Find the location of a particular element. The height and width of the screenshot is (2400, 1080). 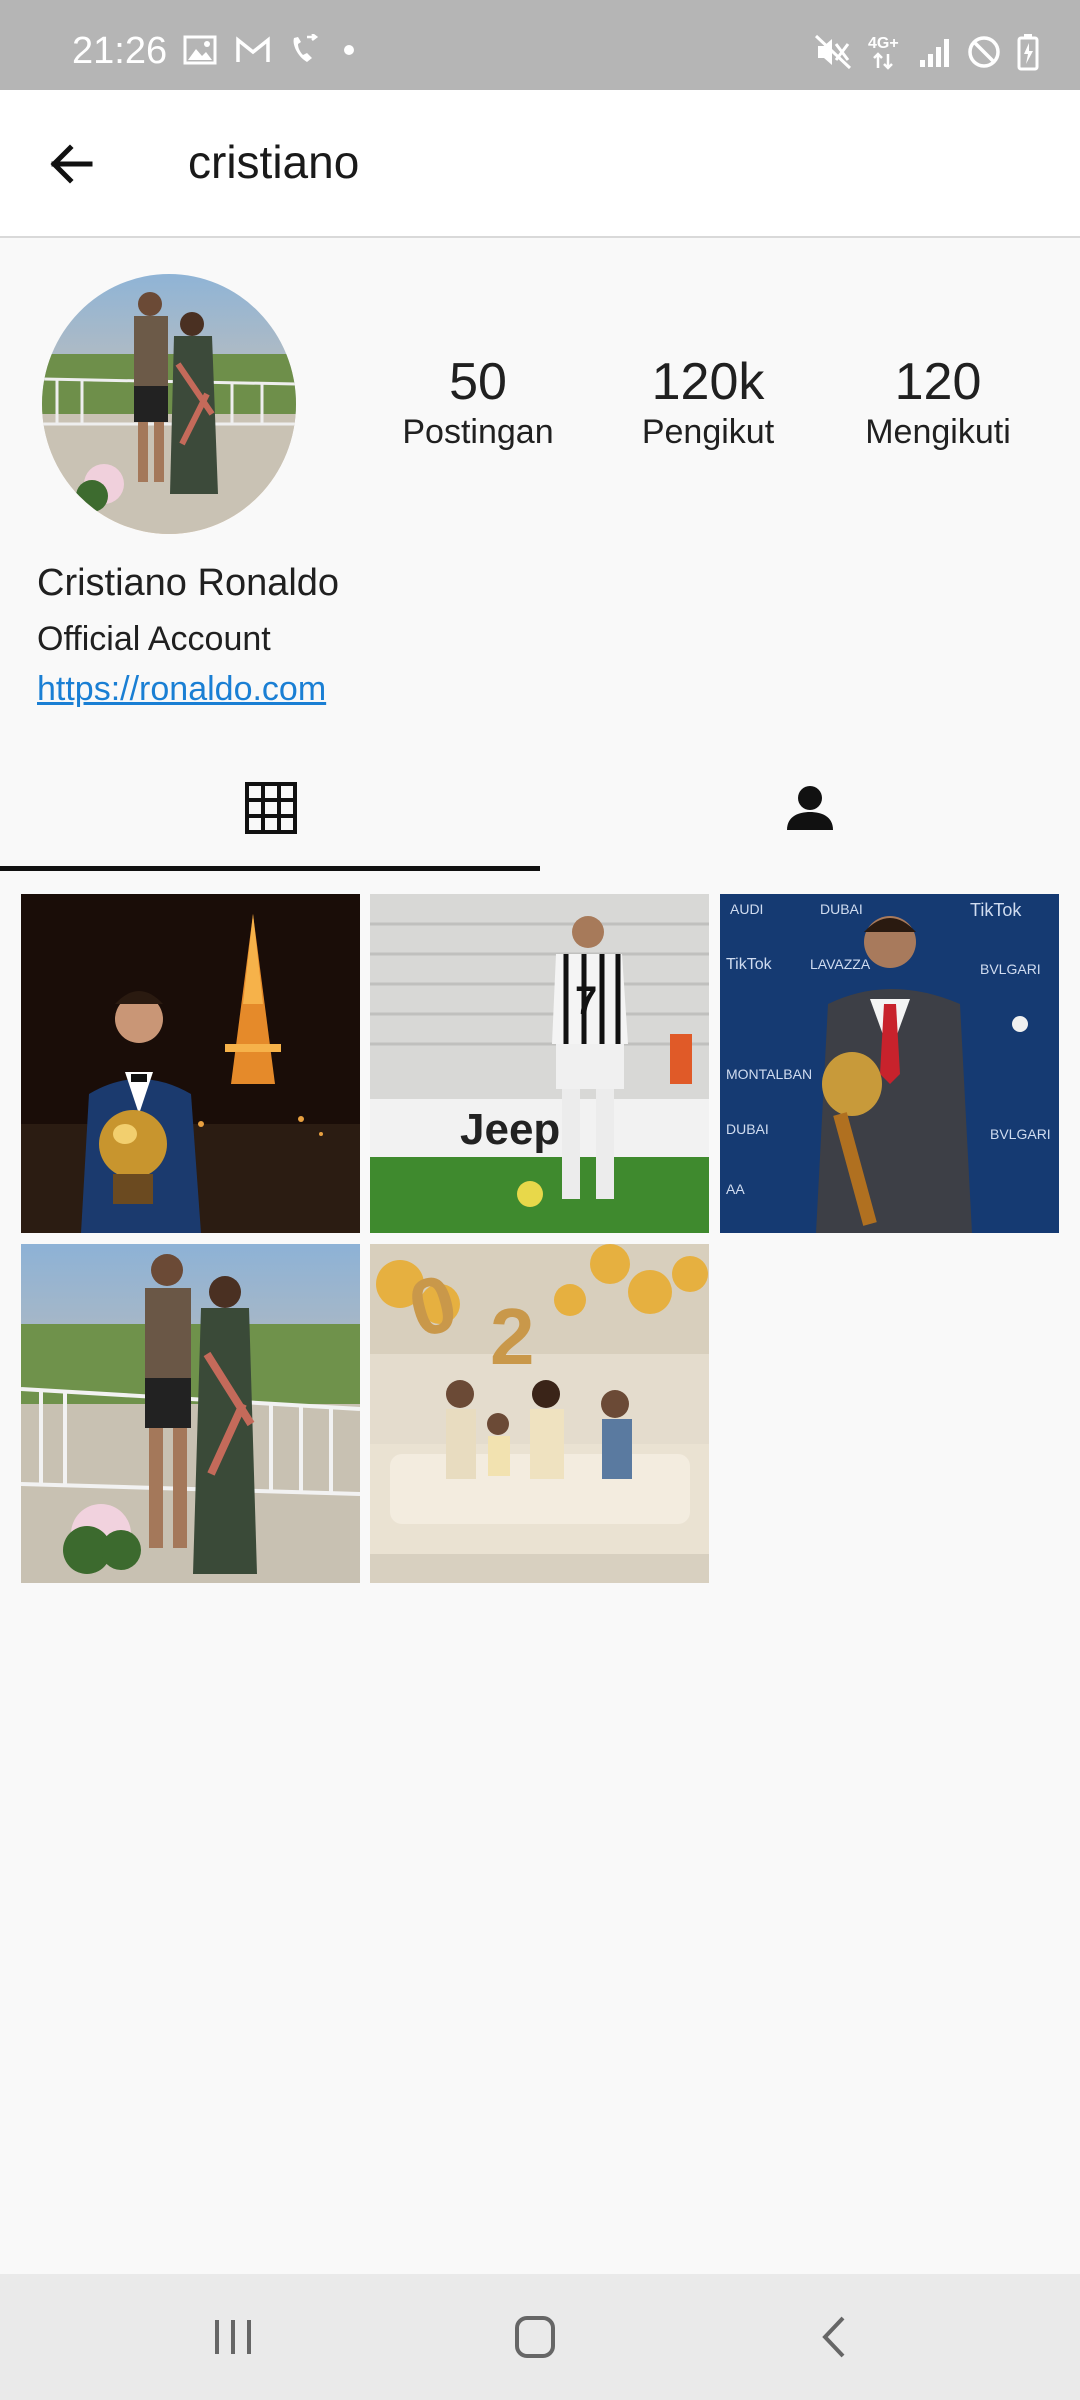

image-icon is located at coordinates (200, 50).